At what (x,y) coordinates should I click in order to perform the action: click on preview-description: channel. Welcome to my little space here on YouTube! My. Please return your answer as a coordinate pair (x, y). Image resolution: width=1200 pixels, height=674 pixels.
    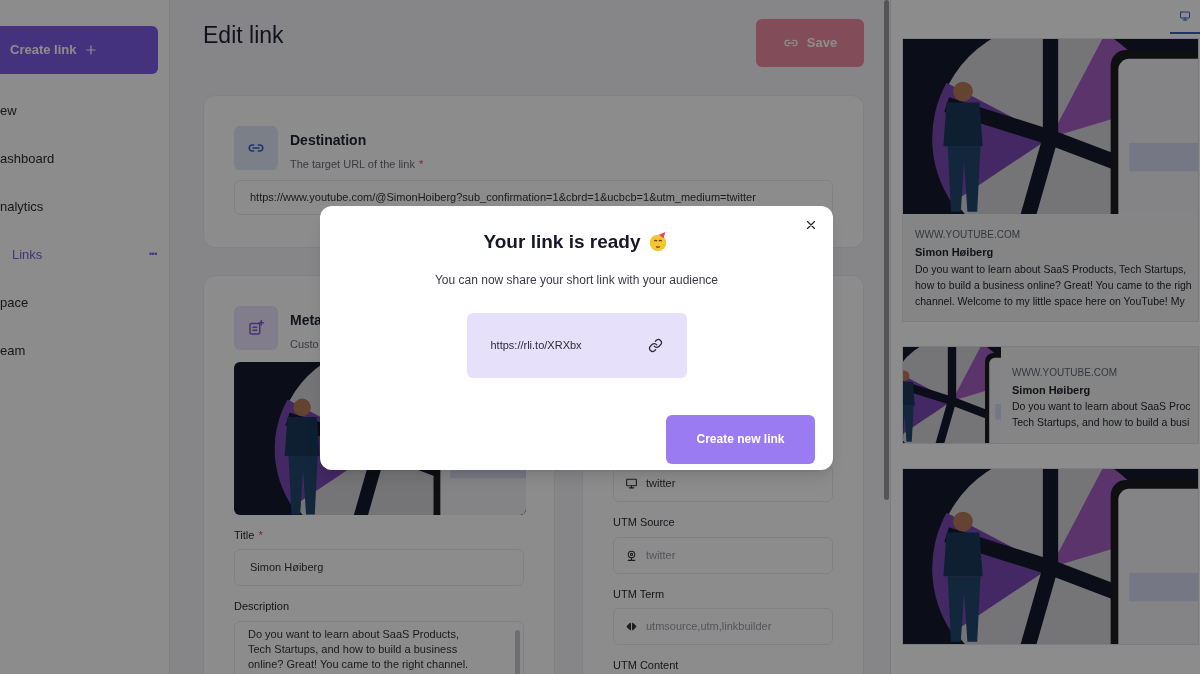
    Looking at the image, I should click on (1050, 301).